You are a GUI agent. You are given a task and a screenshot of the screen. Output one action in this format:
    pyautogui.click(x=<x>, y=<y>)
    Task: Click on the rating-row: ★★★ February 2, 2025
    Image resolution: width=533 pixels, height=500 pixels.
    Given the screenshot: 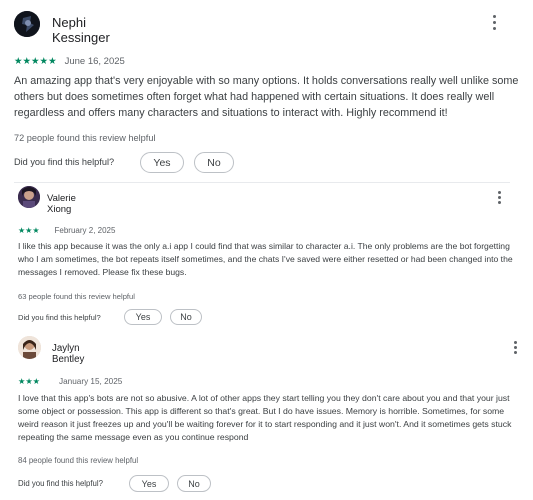 What is the action you would take?
    pyautogui.click(x=66, y=230)
    